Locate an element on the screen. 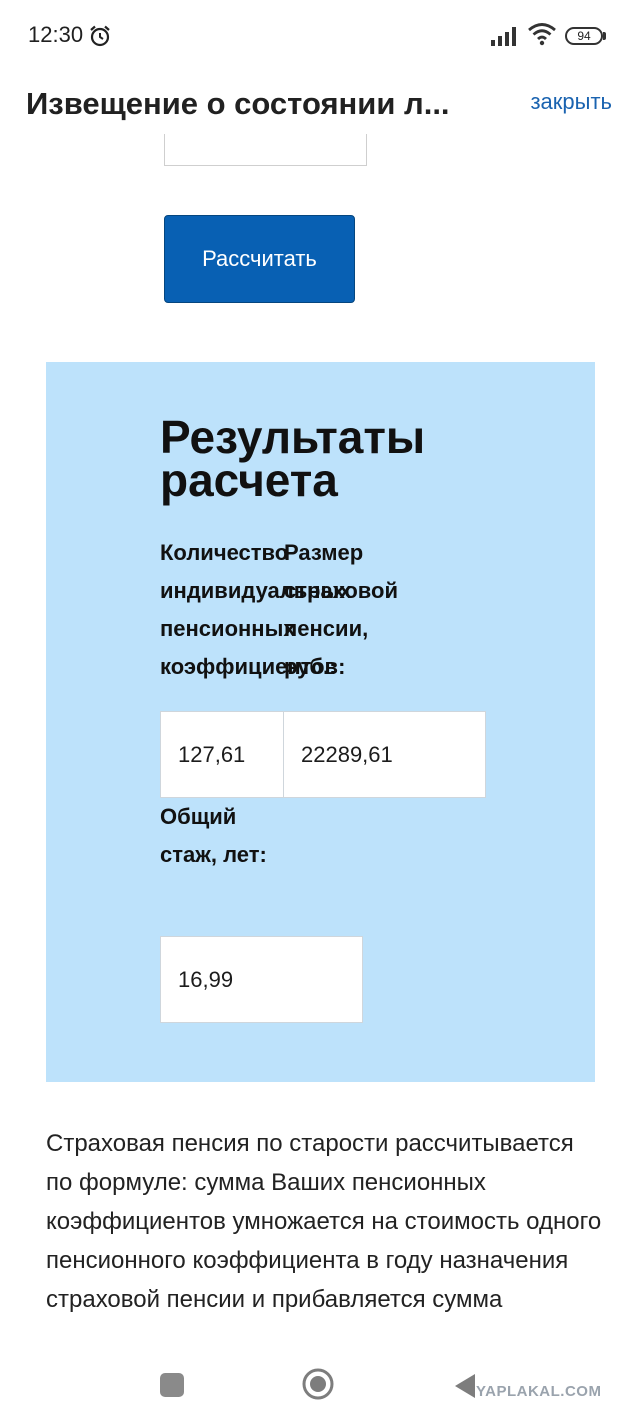  ipk-value-field: 127,61 is located at coordinates (222, 754).